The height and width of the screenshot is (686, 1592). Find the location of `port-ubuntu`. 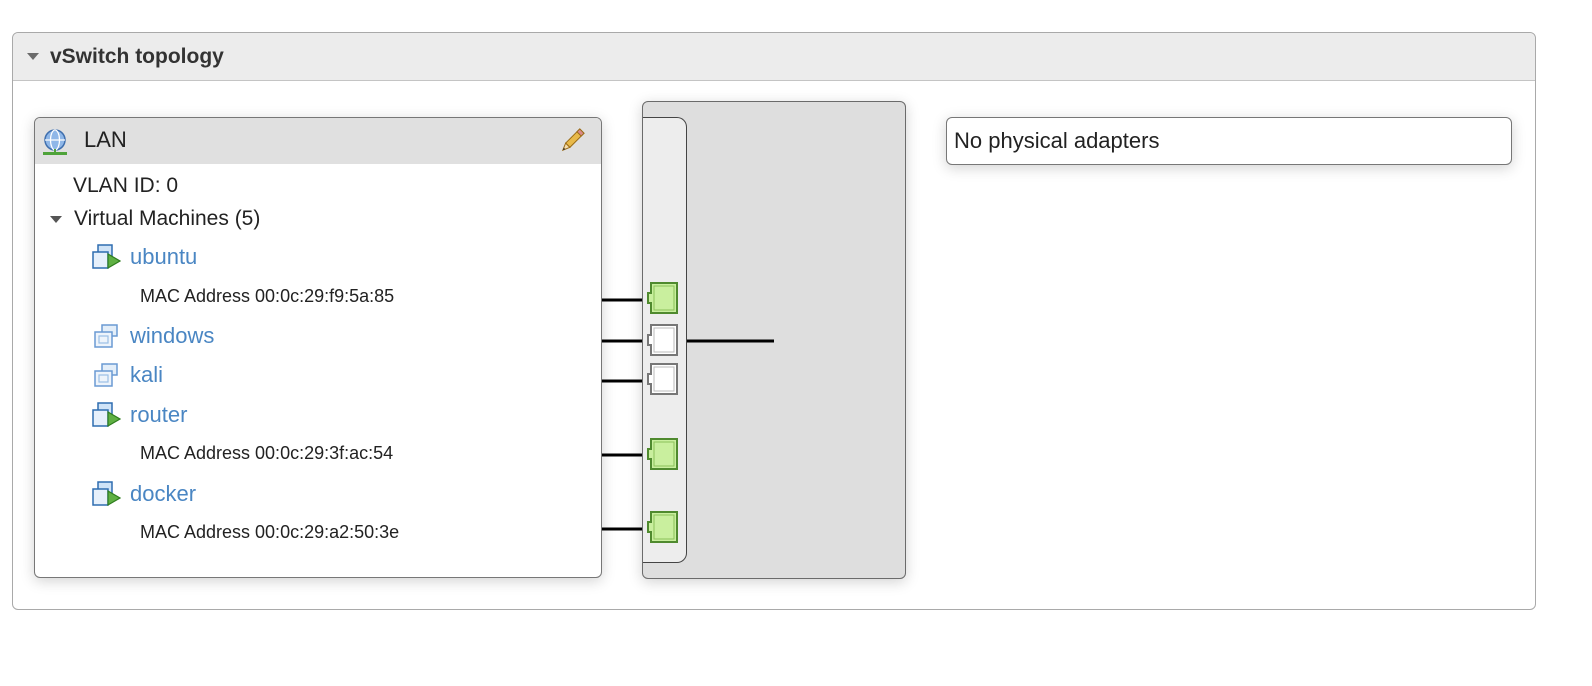

port-ubuntu is located at coordinates (664, 298).